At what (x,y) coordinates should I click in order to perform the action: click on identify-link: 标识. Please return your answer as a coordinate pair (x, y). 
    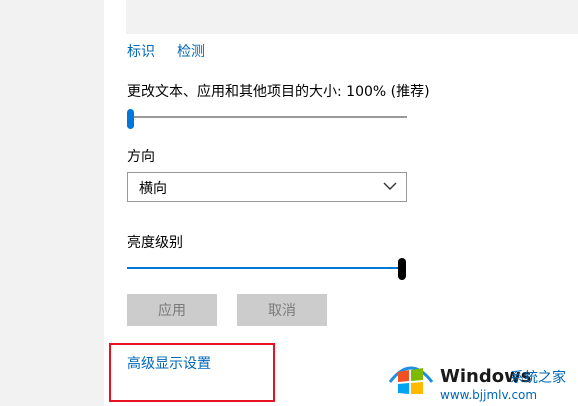
    Looking at the image, I should click on (141, 51).